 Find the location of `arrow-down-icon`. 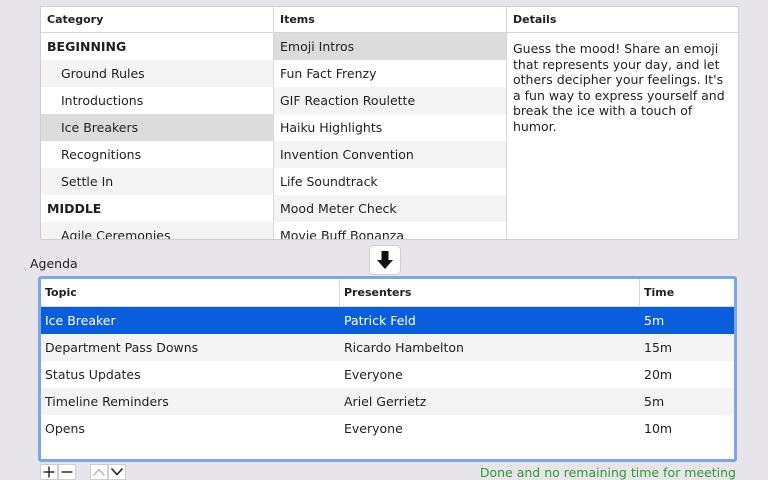

arrow-down-icon is located at coordinates (385, 260).